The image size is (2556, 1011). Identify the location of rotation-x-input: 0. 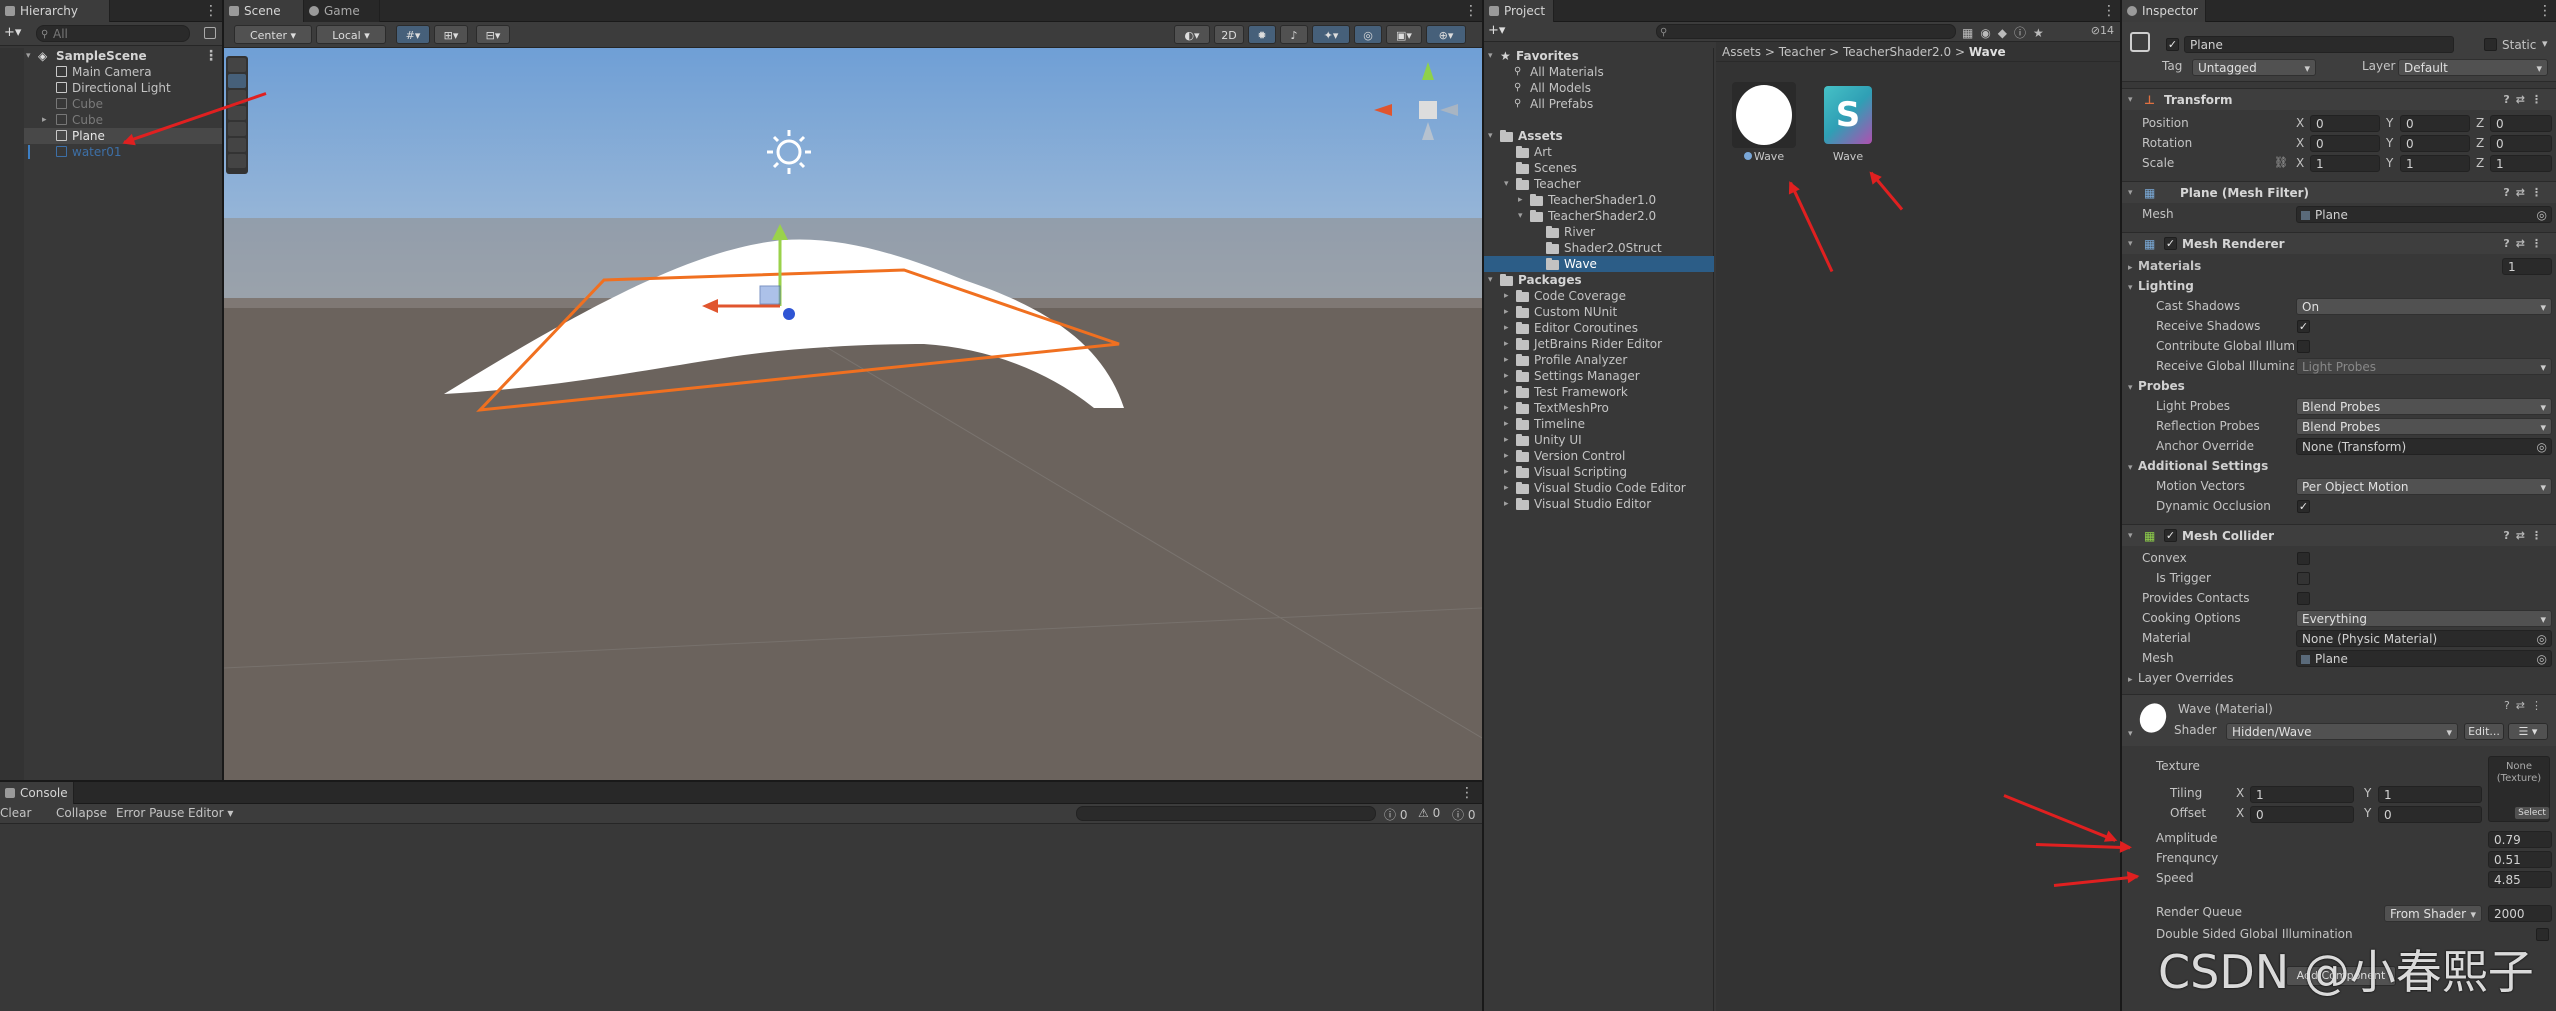
(2345, 143).